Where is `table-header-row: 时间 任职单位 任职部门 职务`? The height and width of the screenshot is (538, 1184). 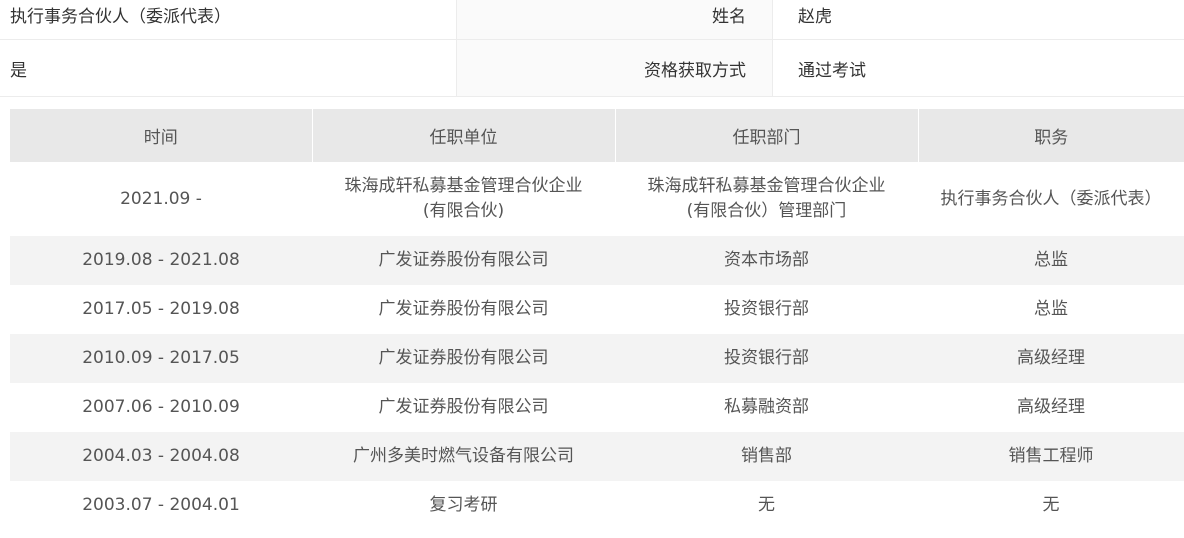 table-header-row: 时间 任职单位 任职部门 职务 is located at coordinates (597, 135).